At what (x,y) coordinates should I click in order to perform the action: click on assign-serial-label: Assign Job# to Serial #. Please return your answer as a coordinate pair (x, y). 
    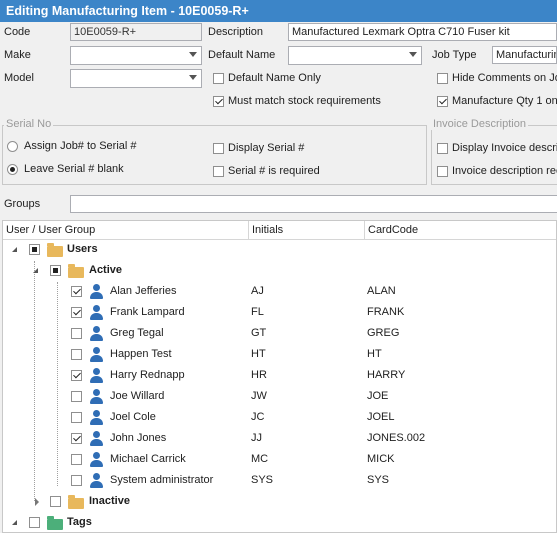
    Looking at the image, I should click on (80, 146).